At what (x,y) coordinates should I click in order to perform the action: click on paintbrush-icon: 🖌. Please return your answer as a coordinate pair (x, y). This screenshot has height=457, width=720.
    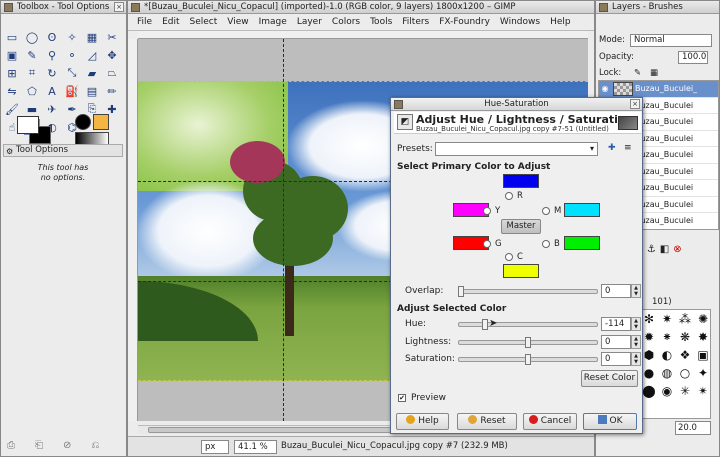
    Looking at the image, I should click on (12, 109).